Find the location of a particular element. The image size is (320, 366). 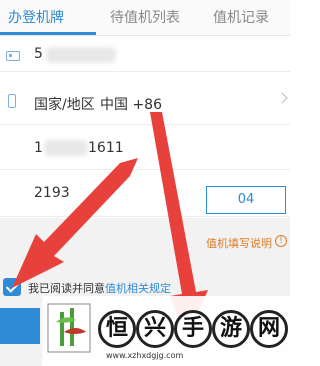

submit-button is located at coordinates (20, 326).